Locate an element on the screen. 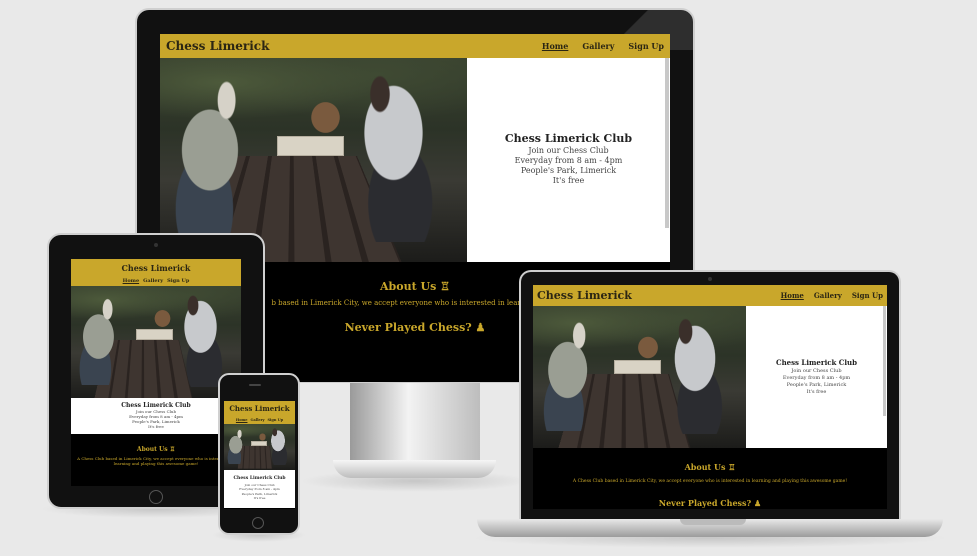  laptop-notch is located at coordinates (713, 522).